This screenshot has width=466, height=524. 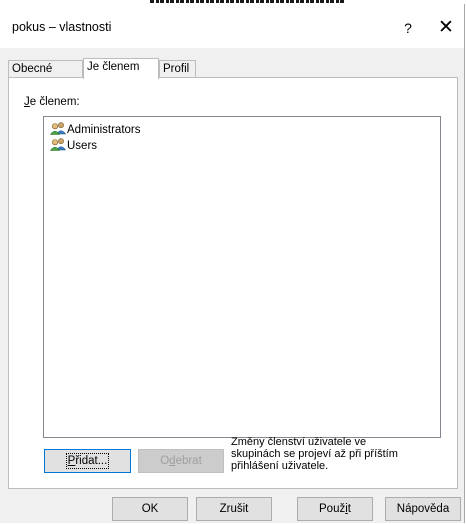 I want to click on note-line: přihlášení uživatele., so click(x=280, y=466).